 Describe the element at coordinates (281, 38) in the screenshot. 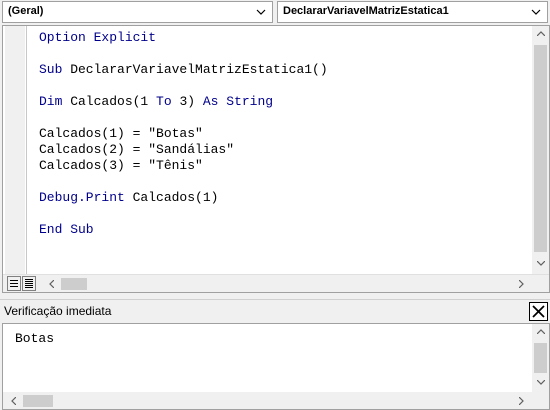

I see `code-line: Option Explicit` at that location.